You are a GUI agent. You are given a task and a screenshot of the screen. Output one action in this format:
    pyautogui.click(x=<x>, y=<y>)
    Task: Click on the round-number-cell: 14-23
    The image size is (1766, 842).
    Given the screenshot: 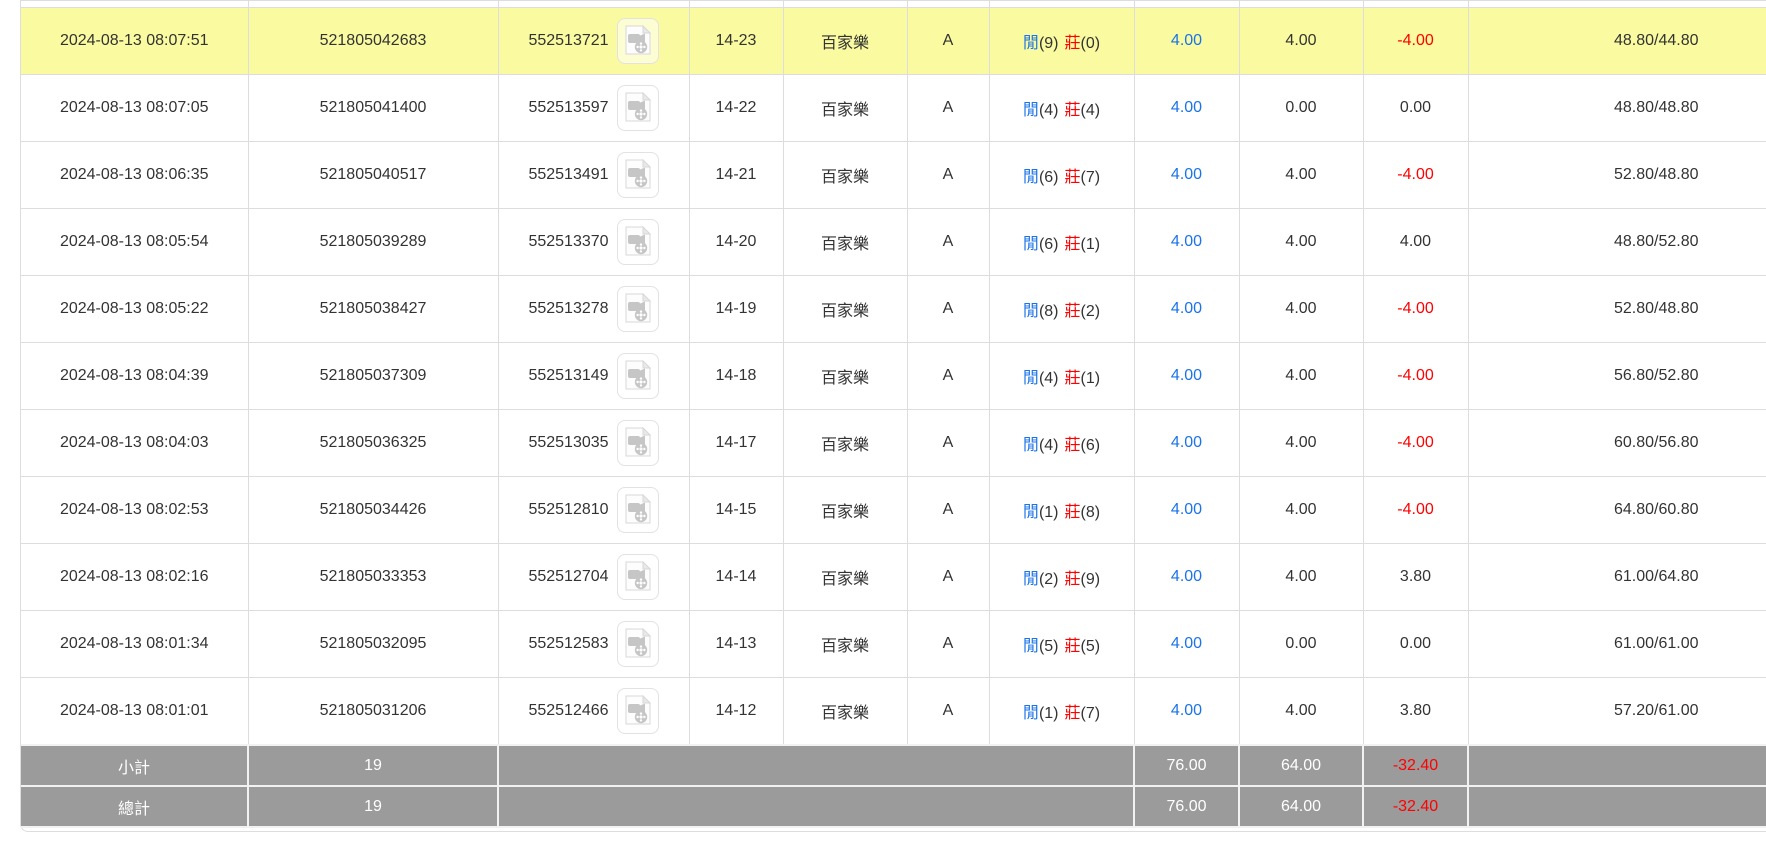 What is the action you would take?
    pyautogui.click(x=736, y=41)
    